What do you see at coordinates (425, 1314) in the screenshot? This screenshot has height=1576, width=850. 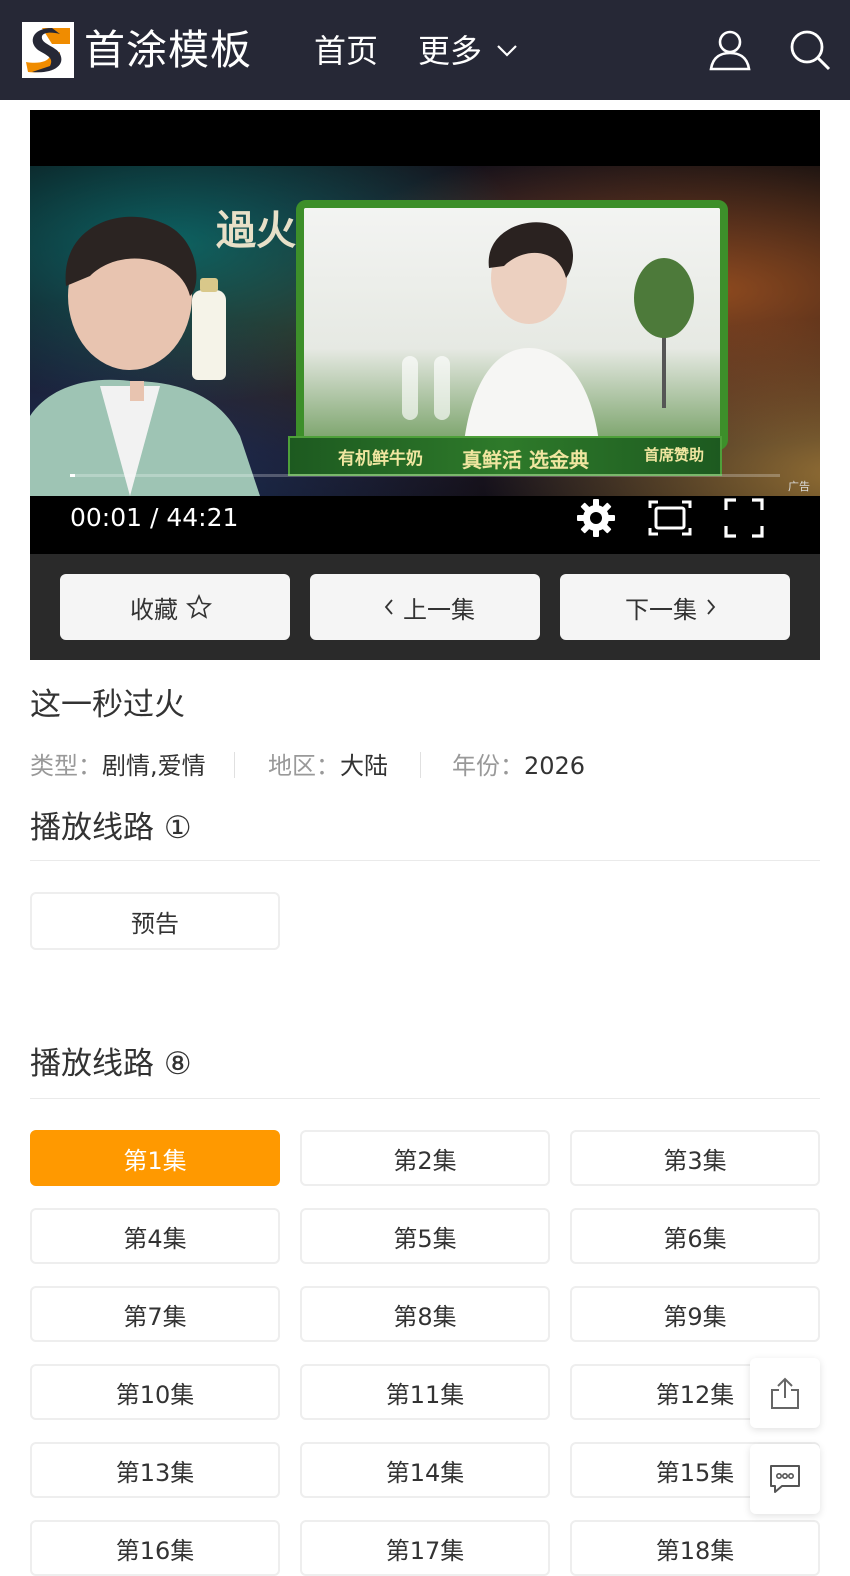 I see `episode-button: 第8集` at bounding box center [425, 1314].